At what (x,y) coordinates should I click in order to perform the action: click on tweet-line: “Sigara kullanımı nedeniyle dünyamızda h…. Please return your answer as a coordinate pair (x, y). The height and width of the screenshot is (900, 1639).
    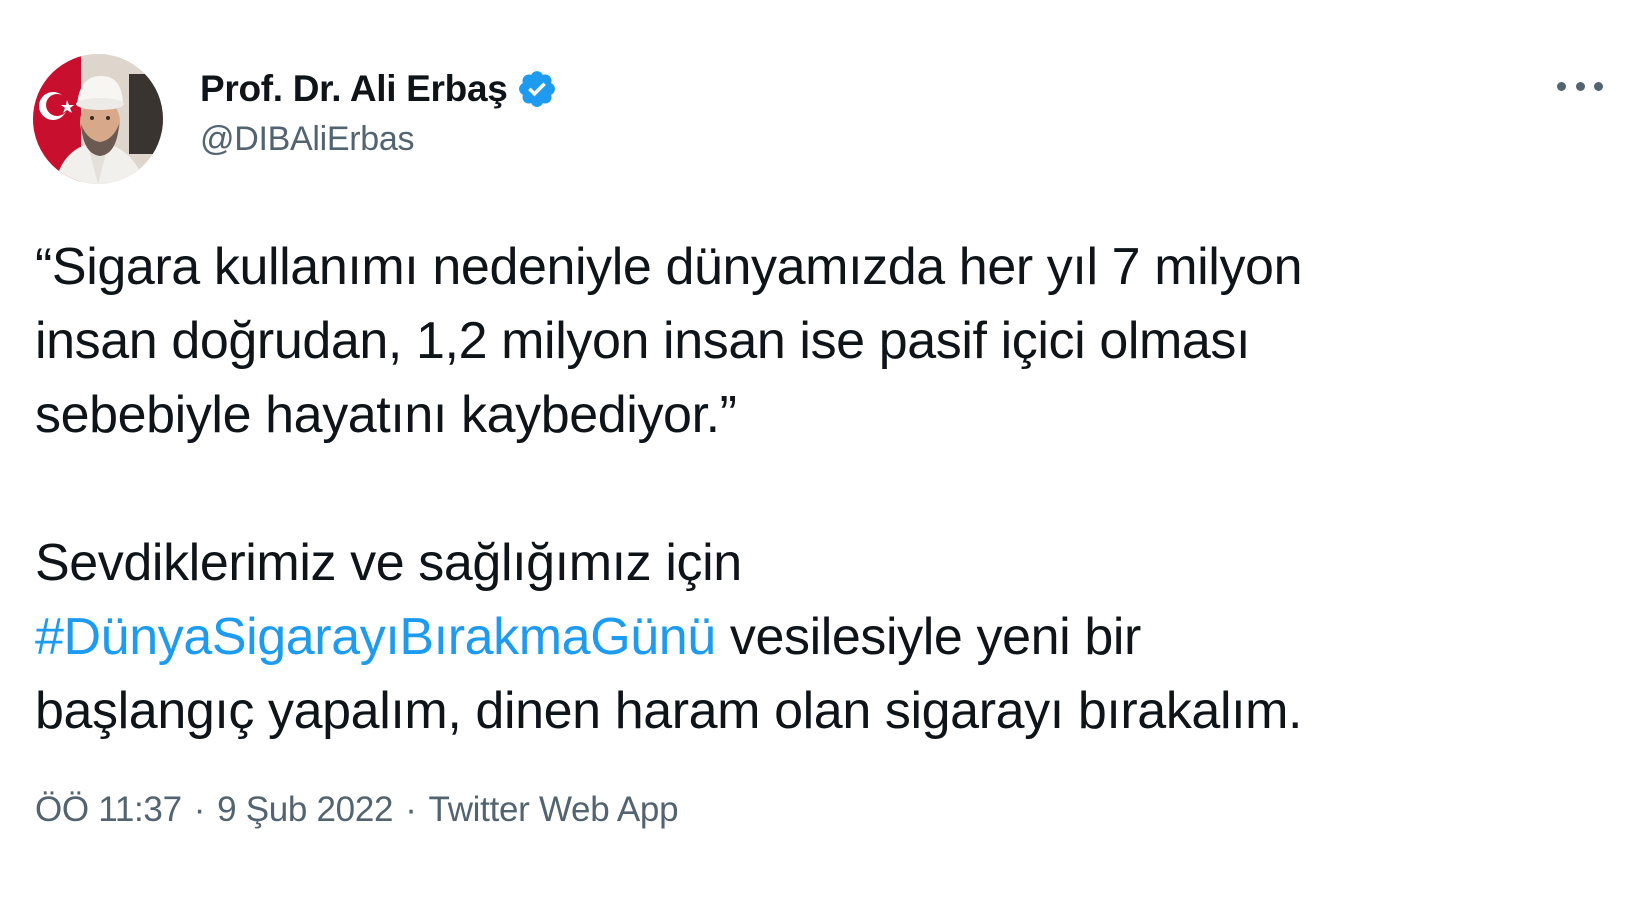
    Looking at the image, I should click on (669, 267).